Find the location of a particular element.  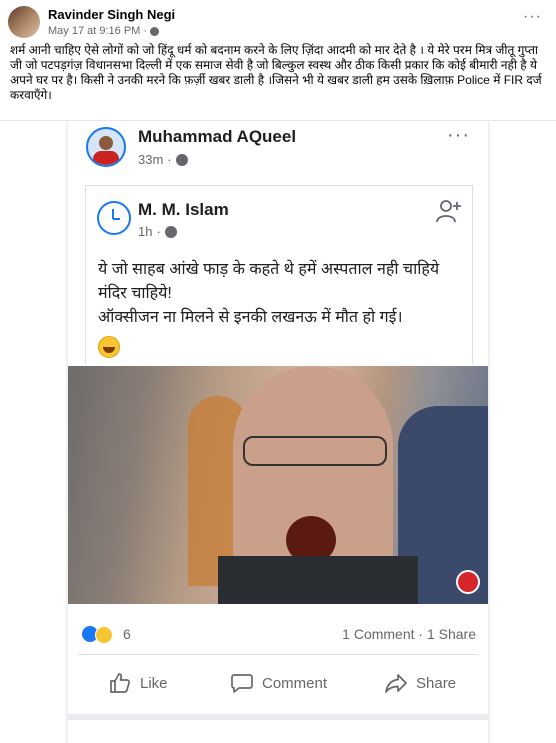

inner-menu-icon: ··· is located at coordinates (458, 135).